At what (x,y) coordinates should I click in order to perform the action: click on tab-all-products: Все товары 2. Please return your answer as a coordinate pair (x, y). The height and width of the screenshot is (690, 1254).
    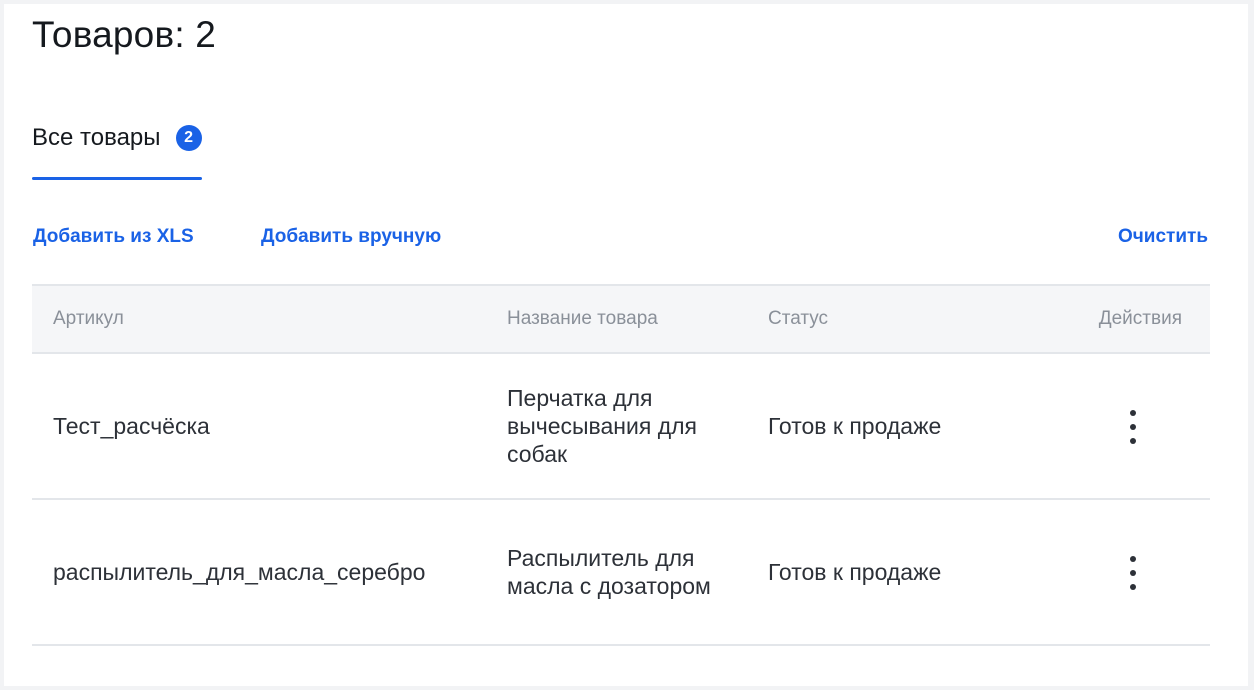
    Looking at the image, I should click on (117, 147).